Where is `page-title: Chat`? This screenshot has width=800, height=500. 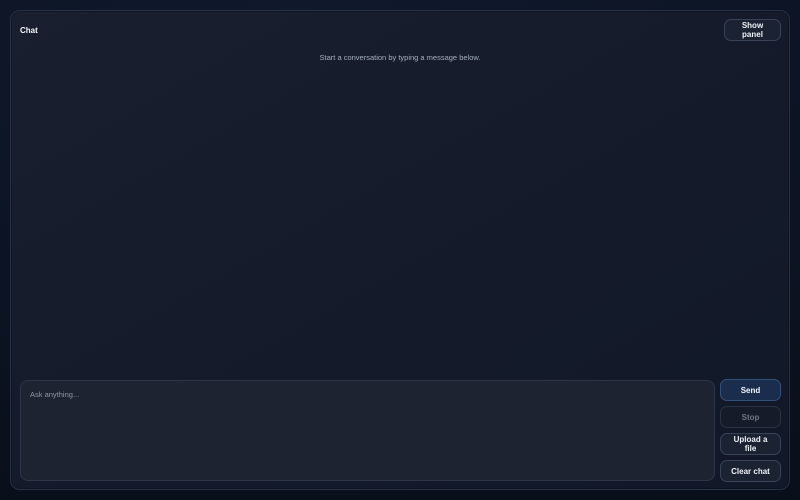 page-title: Chat is located at coordinates (29, 30).